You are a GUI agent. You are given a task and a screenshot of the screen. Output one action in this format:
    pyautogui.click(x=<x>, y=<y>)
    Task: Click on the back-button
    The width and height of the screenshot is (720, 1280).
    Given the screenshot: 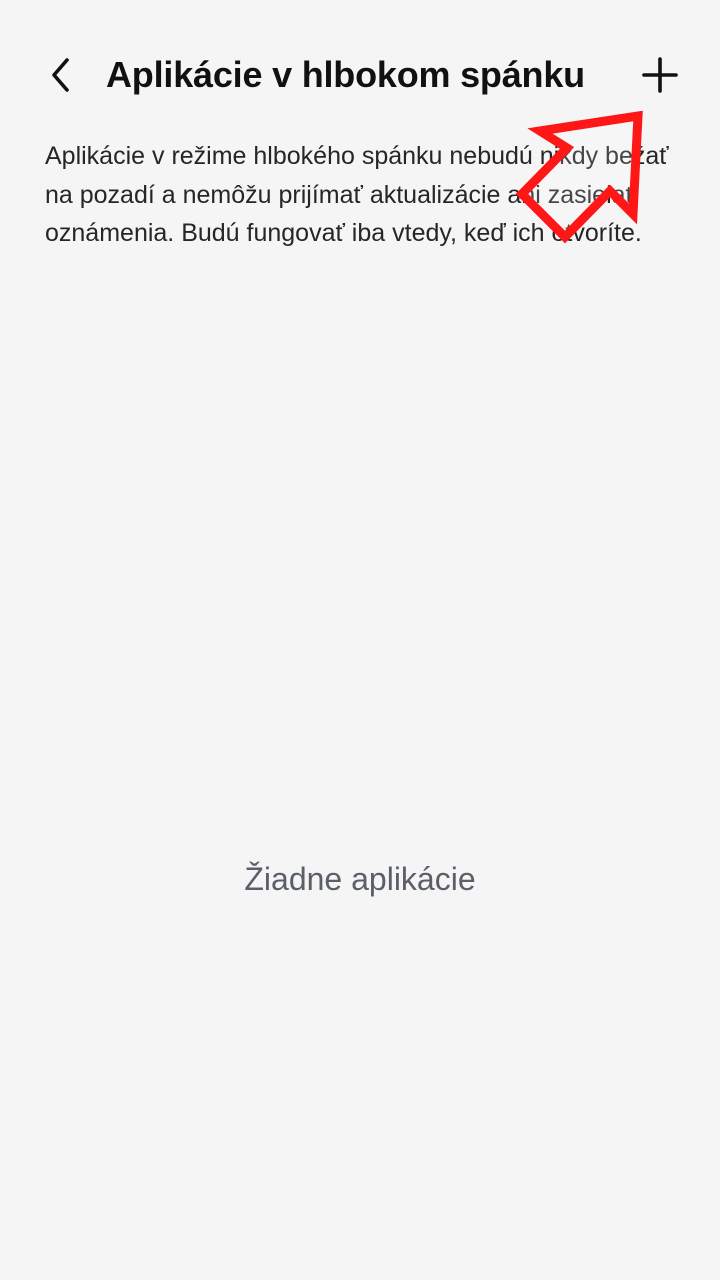 What is the action you would take?
    pyautogui.click(x=60, y=75)
    